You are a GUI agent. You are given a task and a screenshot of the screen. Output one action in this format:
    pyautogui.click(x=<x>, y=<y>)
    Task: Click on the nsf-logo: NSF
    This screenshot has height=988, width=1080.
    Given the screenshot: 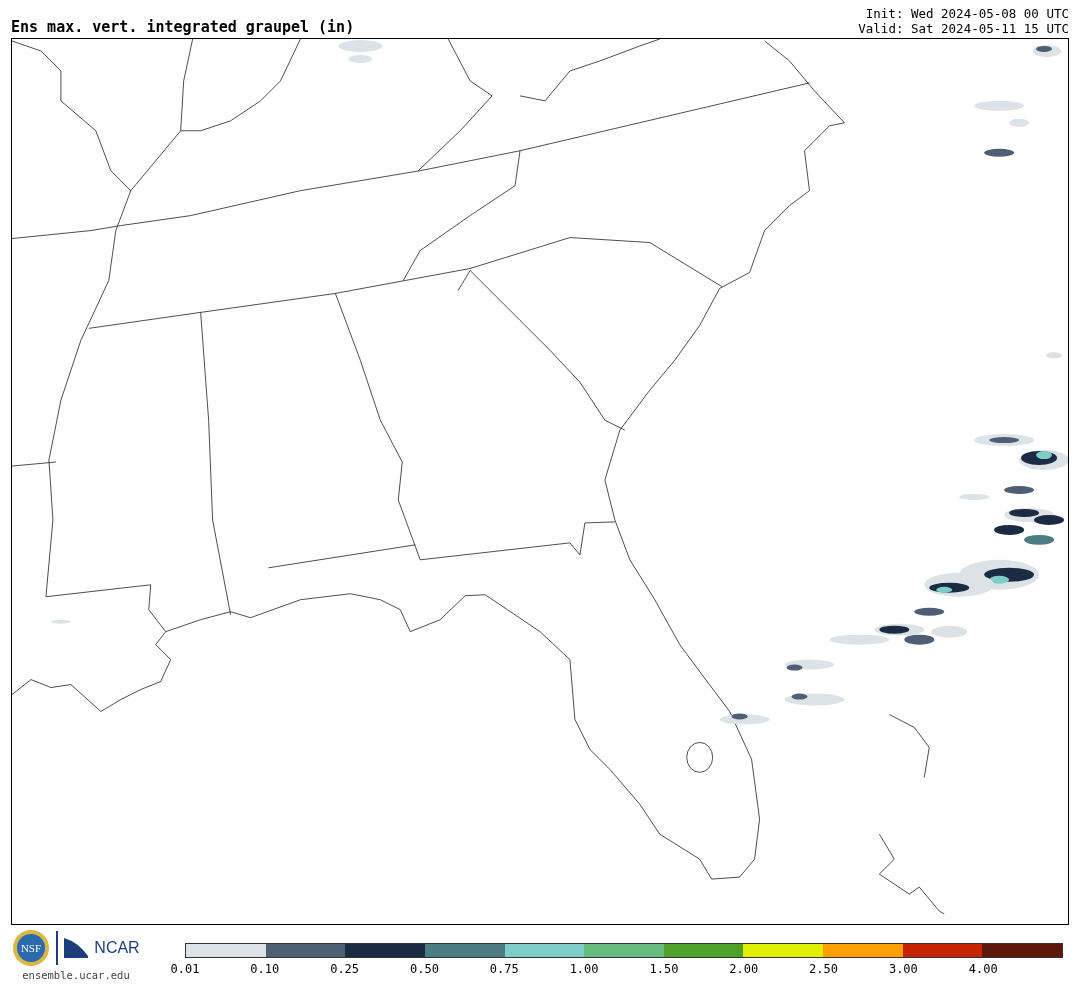 What is the action you would take?
    pyautogui.click(x=31, y=948)
    